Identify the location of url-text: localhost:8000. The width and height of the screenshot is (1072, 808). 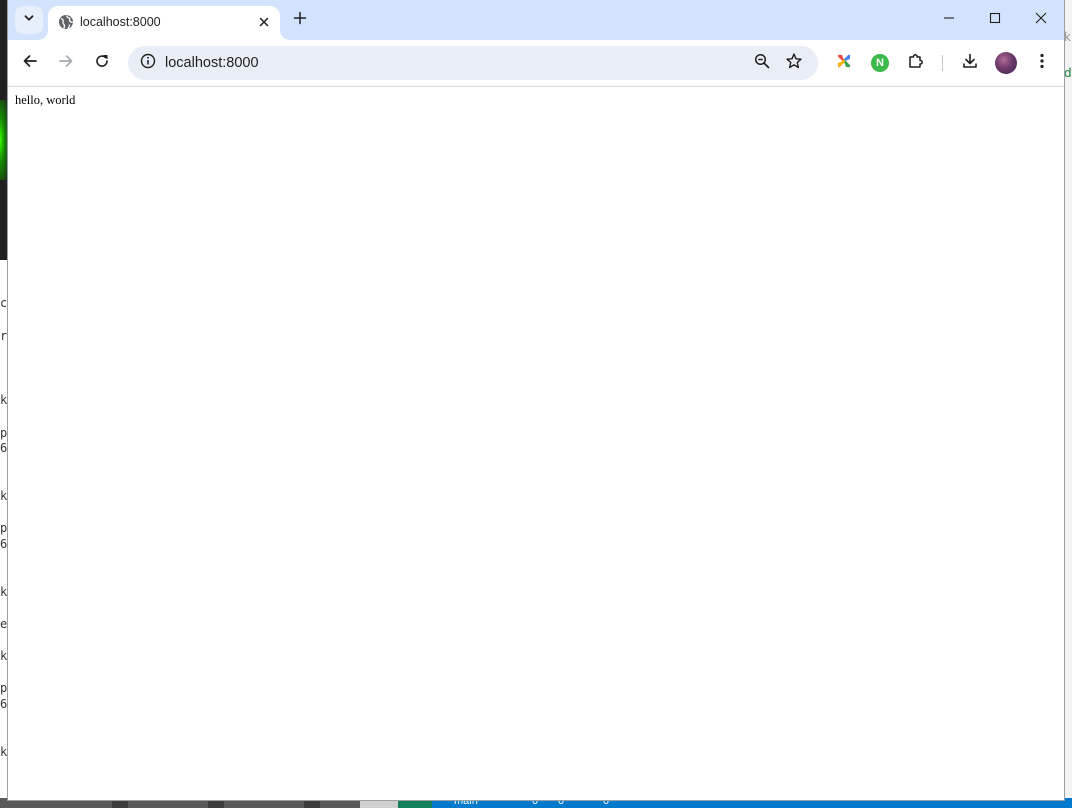
(212, 63).